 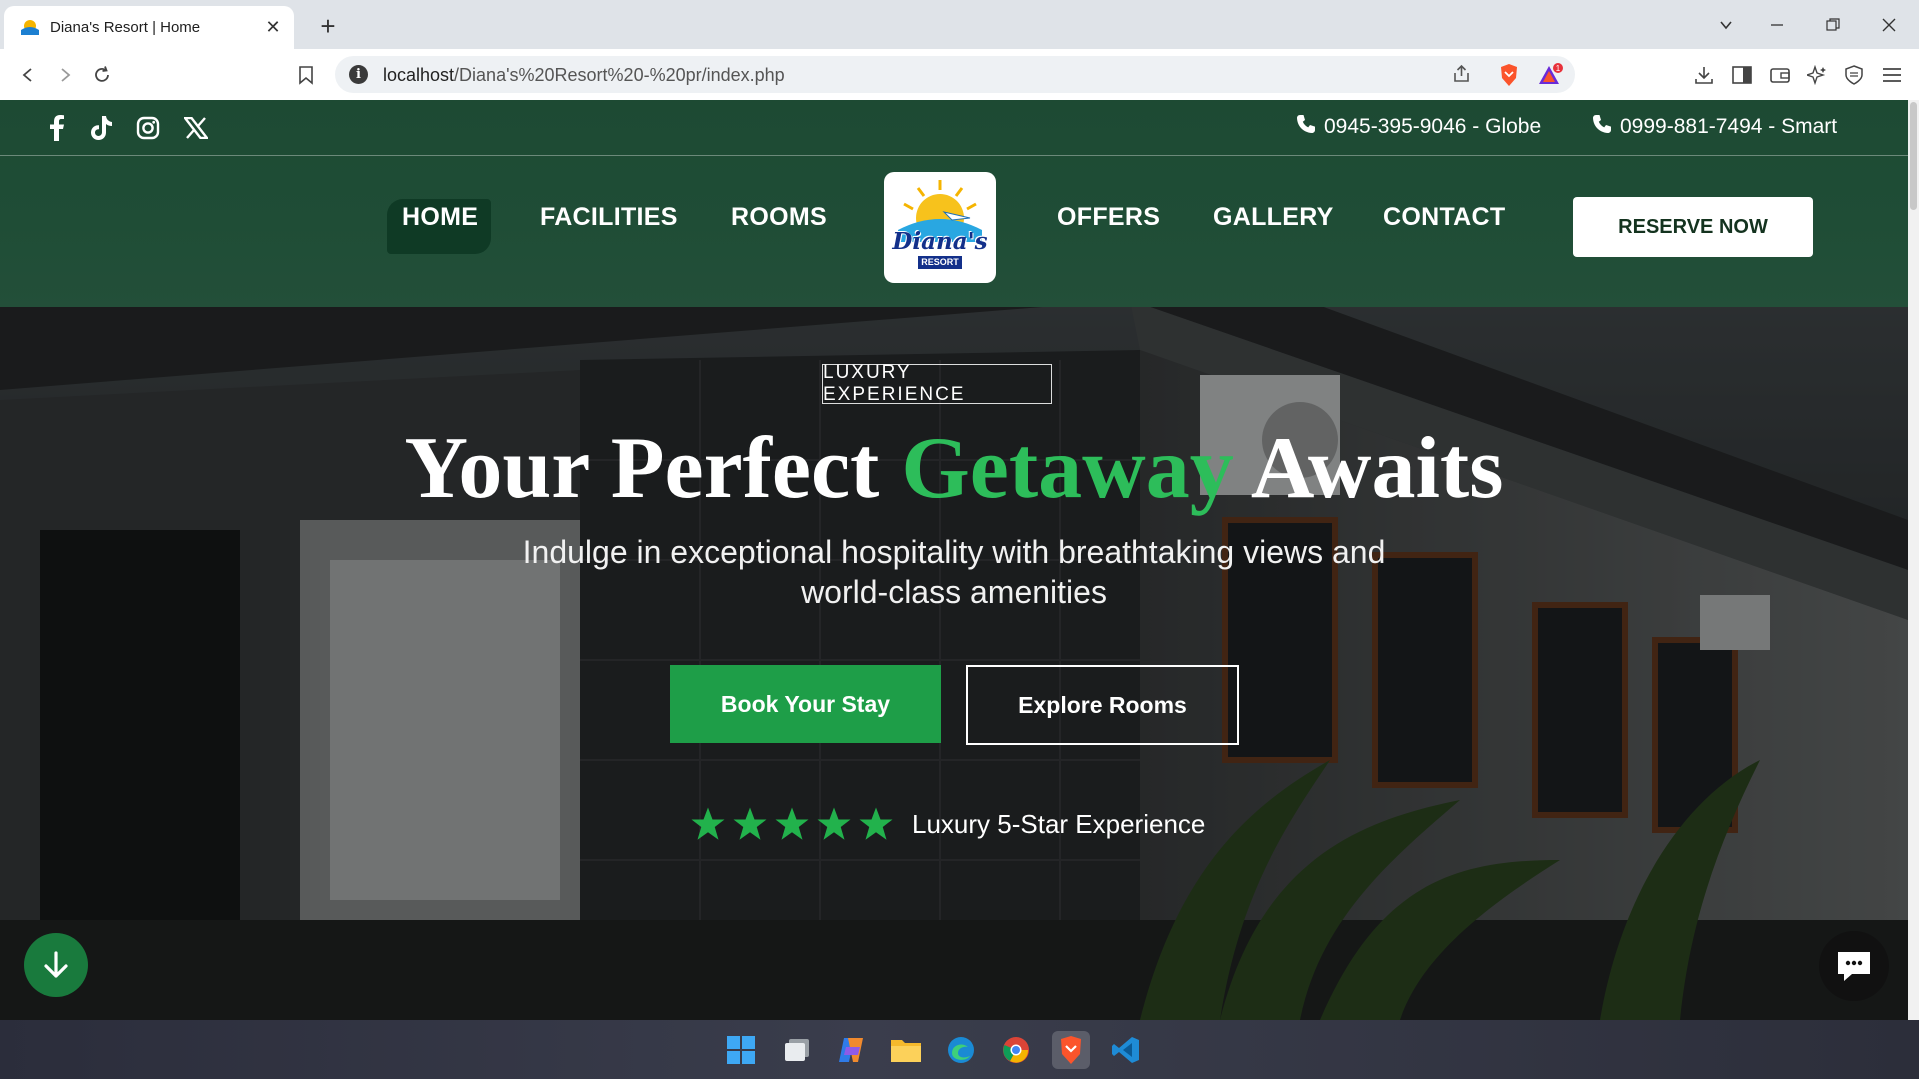 I want to click on brave-rewards-icon: 1, so click(x=1551, y=75).